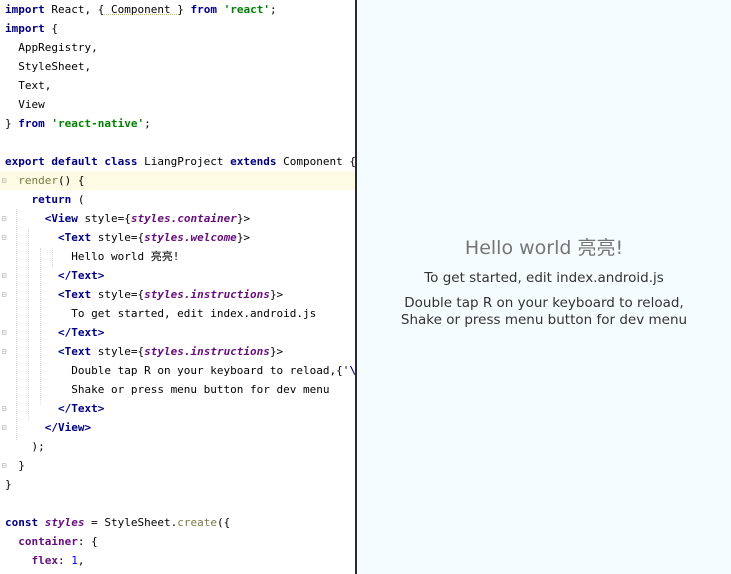  What do you see at coordinates (177, 66) in the screenshot?
I see `code-line: StyleSheet,` at bounding box center [177, 66].